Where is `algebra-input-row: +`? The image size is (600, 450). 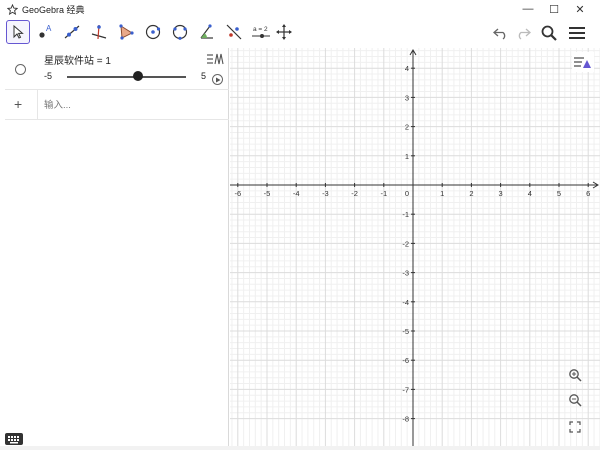
algebra-input-row: + is located at coordinates (117, 105).